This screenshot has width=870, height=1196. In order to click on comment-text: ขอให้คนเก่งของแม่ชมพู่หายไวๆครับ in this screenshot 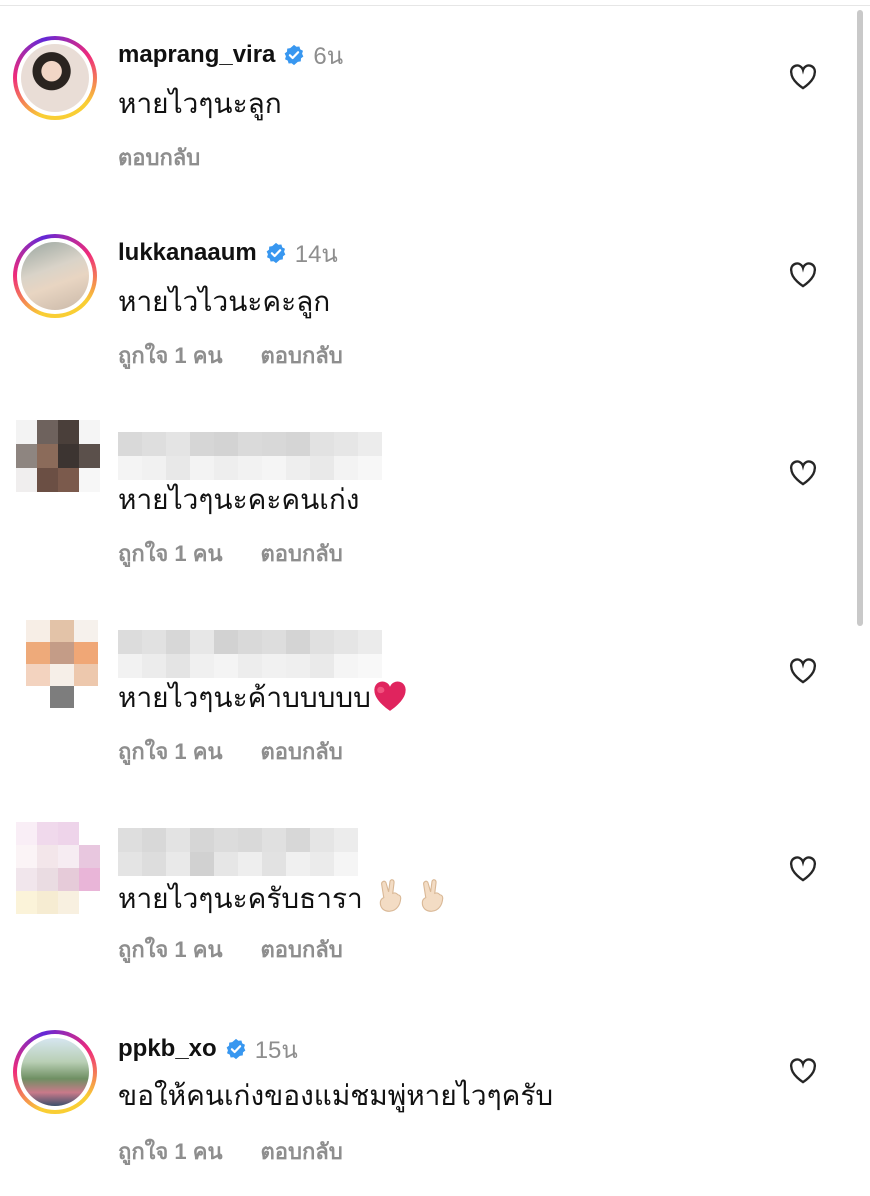, I will do `click(336, 1095)`.